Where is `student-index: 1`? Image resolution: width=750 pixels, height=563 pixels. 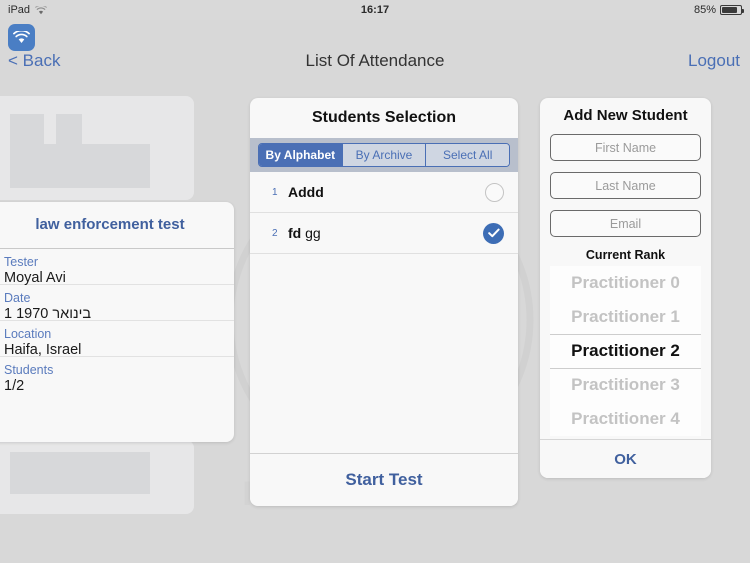
student-index: 1 is located at coordinates (275, 192).